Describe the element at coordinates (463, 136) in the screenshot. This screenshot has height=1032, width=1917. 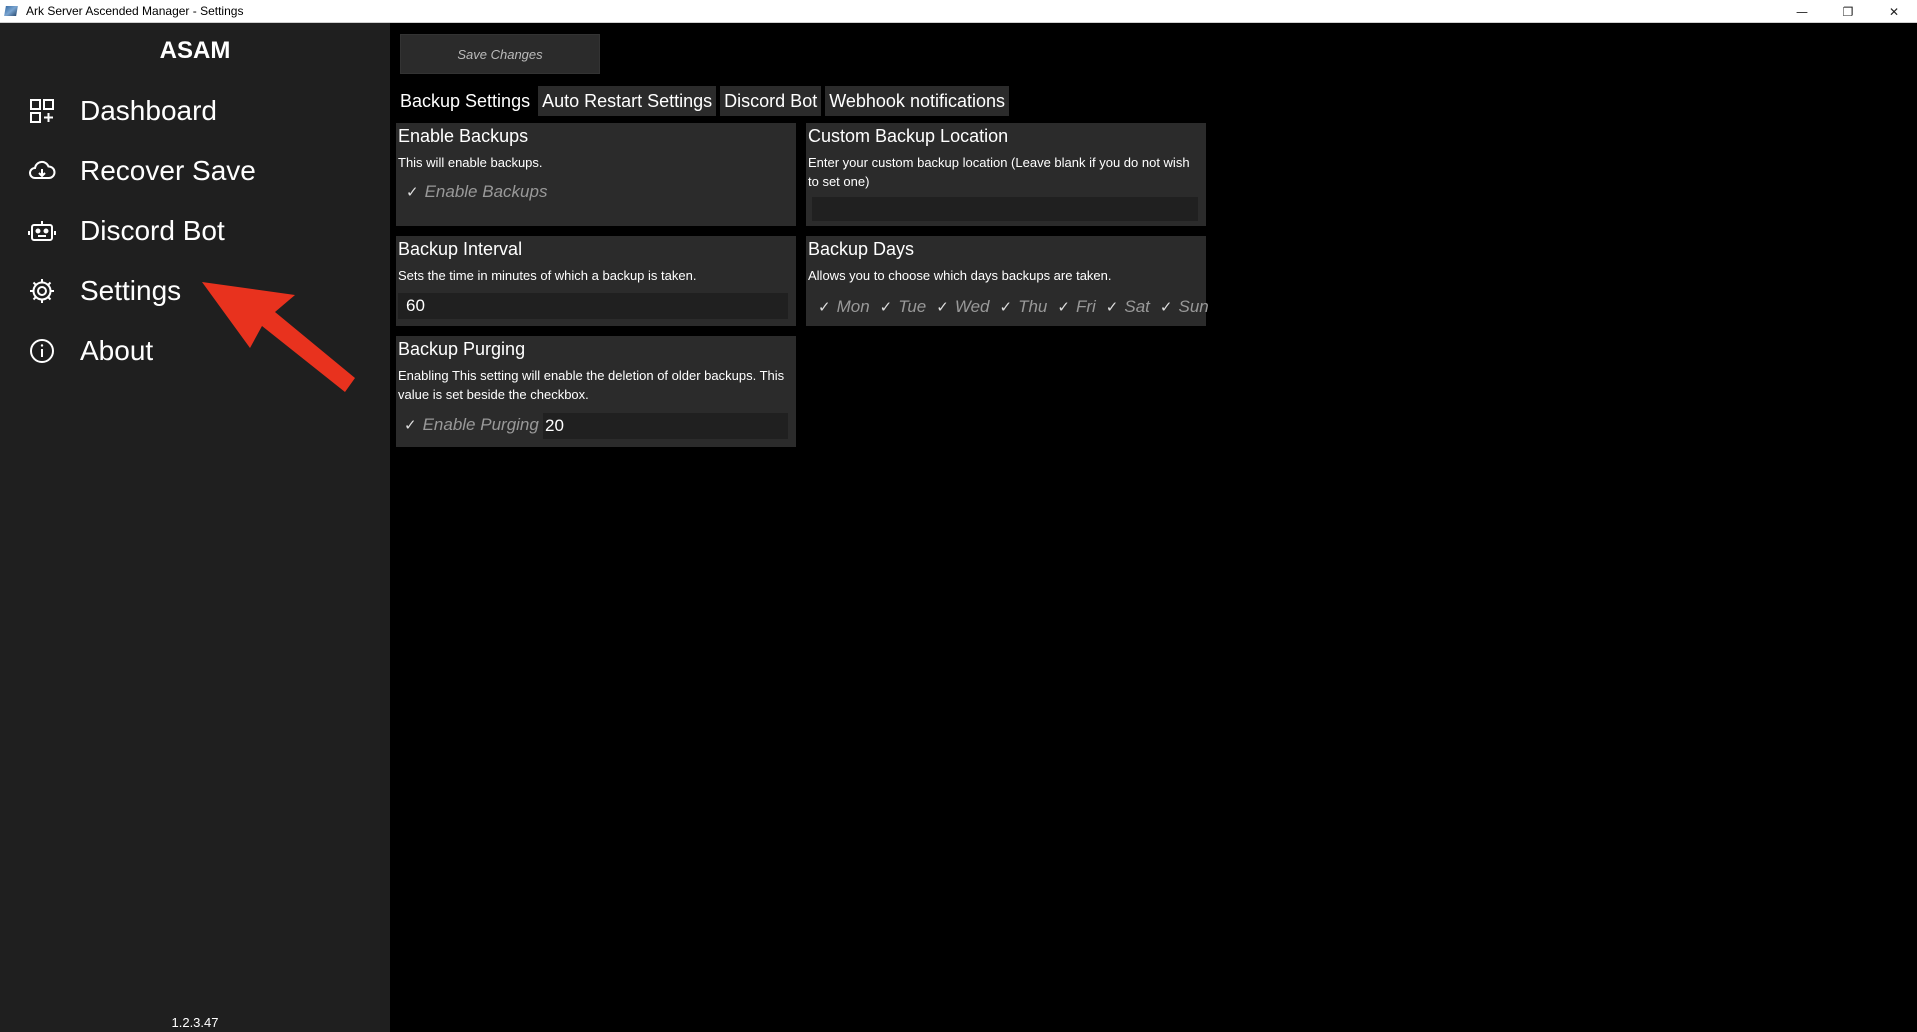
I see `card-title: Enable Backups` at that location.